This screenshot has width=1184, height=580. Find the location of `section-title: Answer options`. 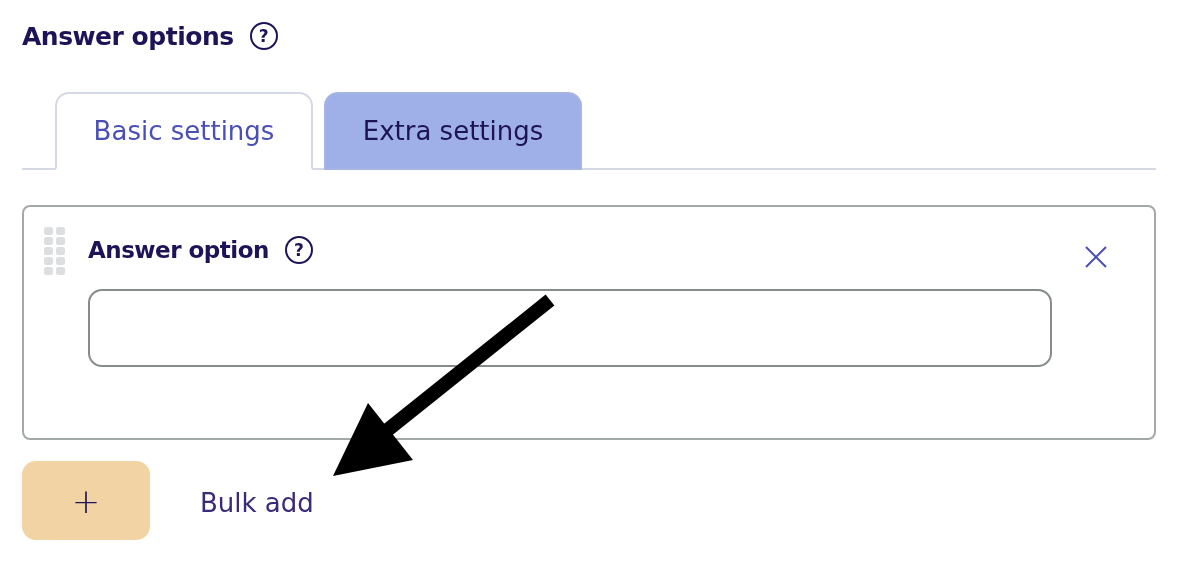

section-title: Answer options is located at coordinates (128, 36).